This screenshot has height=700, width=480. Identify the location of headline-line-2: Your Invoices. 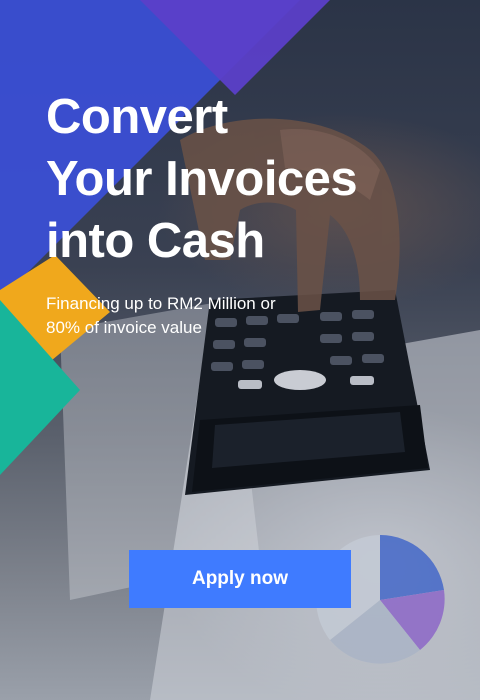
(202, 179).